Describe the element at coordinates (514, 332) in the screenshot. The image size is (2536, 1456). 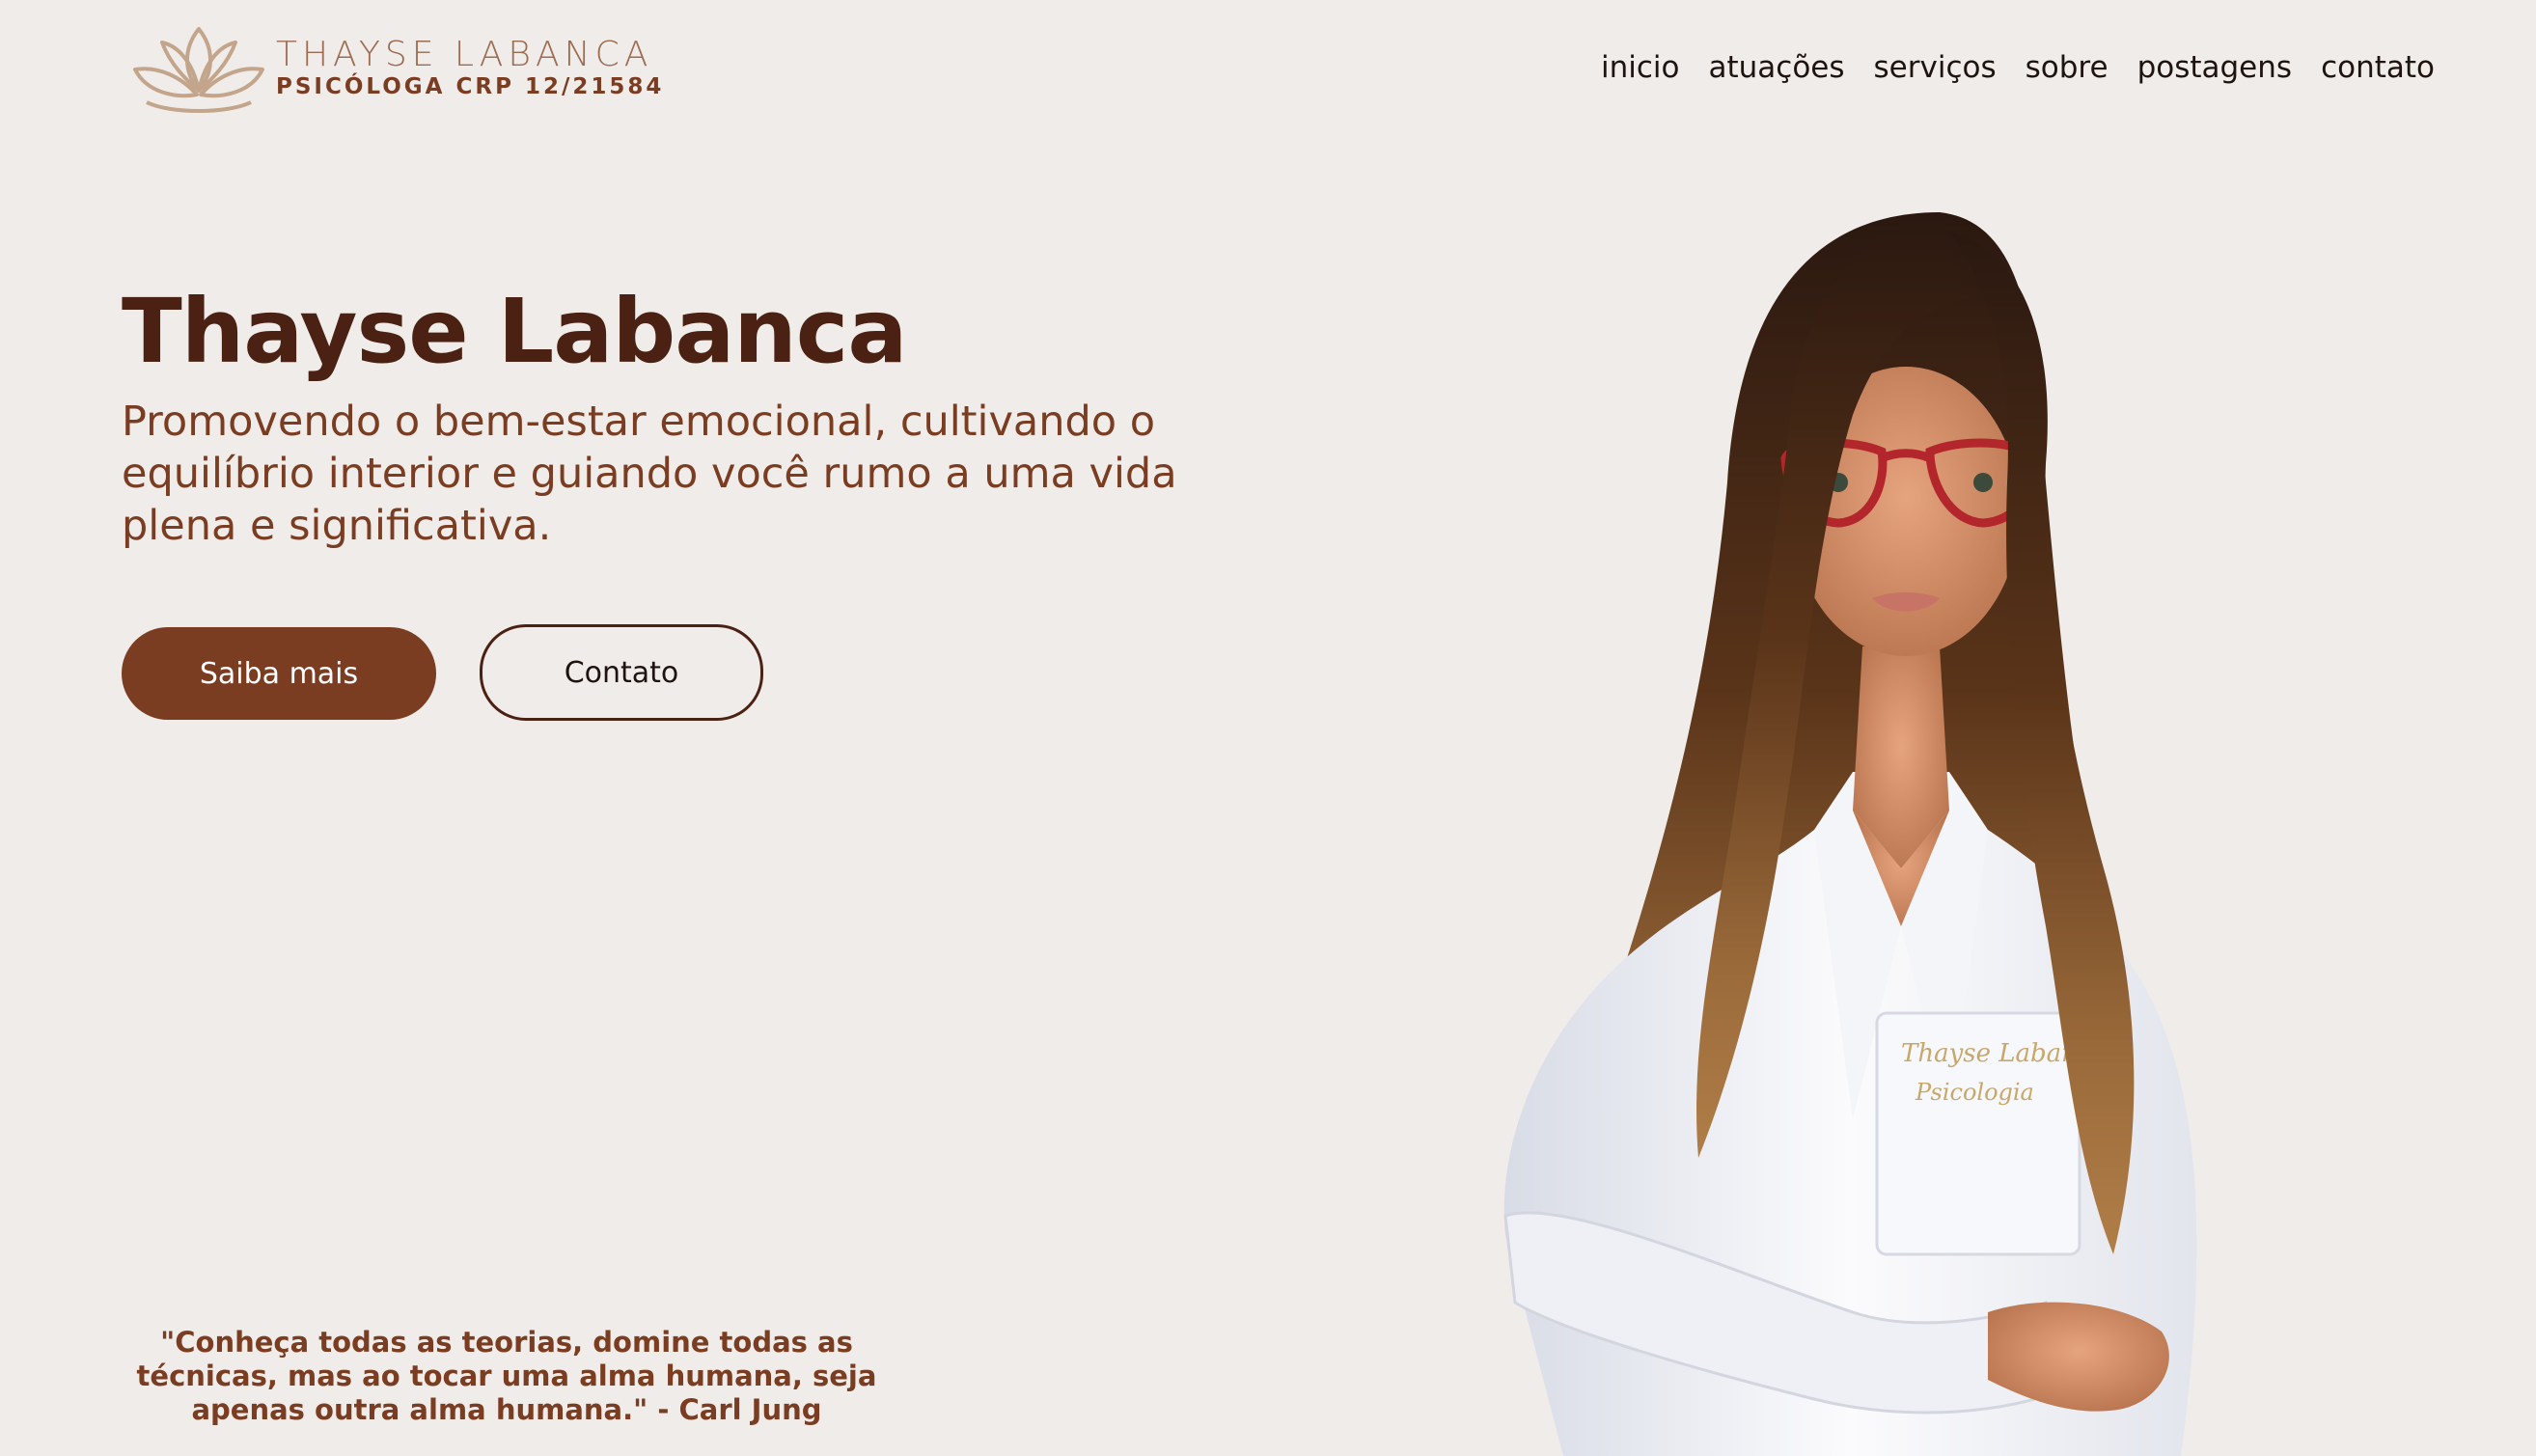
I see `hero-title: Thayse Labanca` at that location.